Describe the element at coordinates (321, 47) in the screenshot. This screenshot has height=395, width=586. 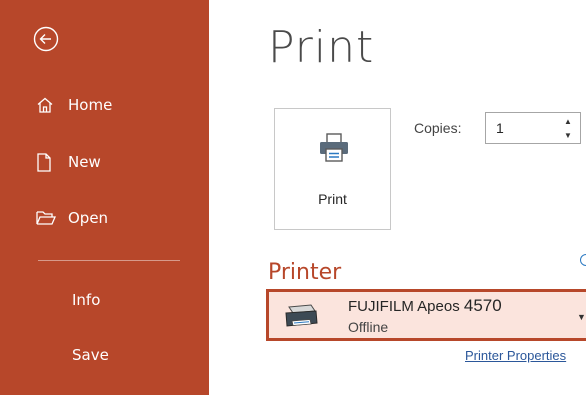
I see `page-title: Print` at that location.